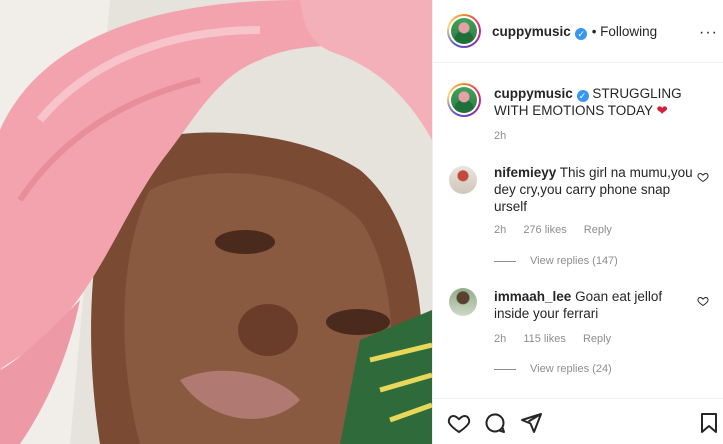  I want to click on comment-icon, so click(495, 423).